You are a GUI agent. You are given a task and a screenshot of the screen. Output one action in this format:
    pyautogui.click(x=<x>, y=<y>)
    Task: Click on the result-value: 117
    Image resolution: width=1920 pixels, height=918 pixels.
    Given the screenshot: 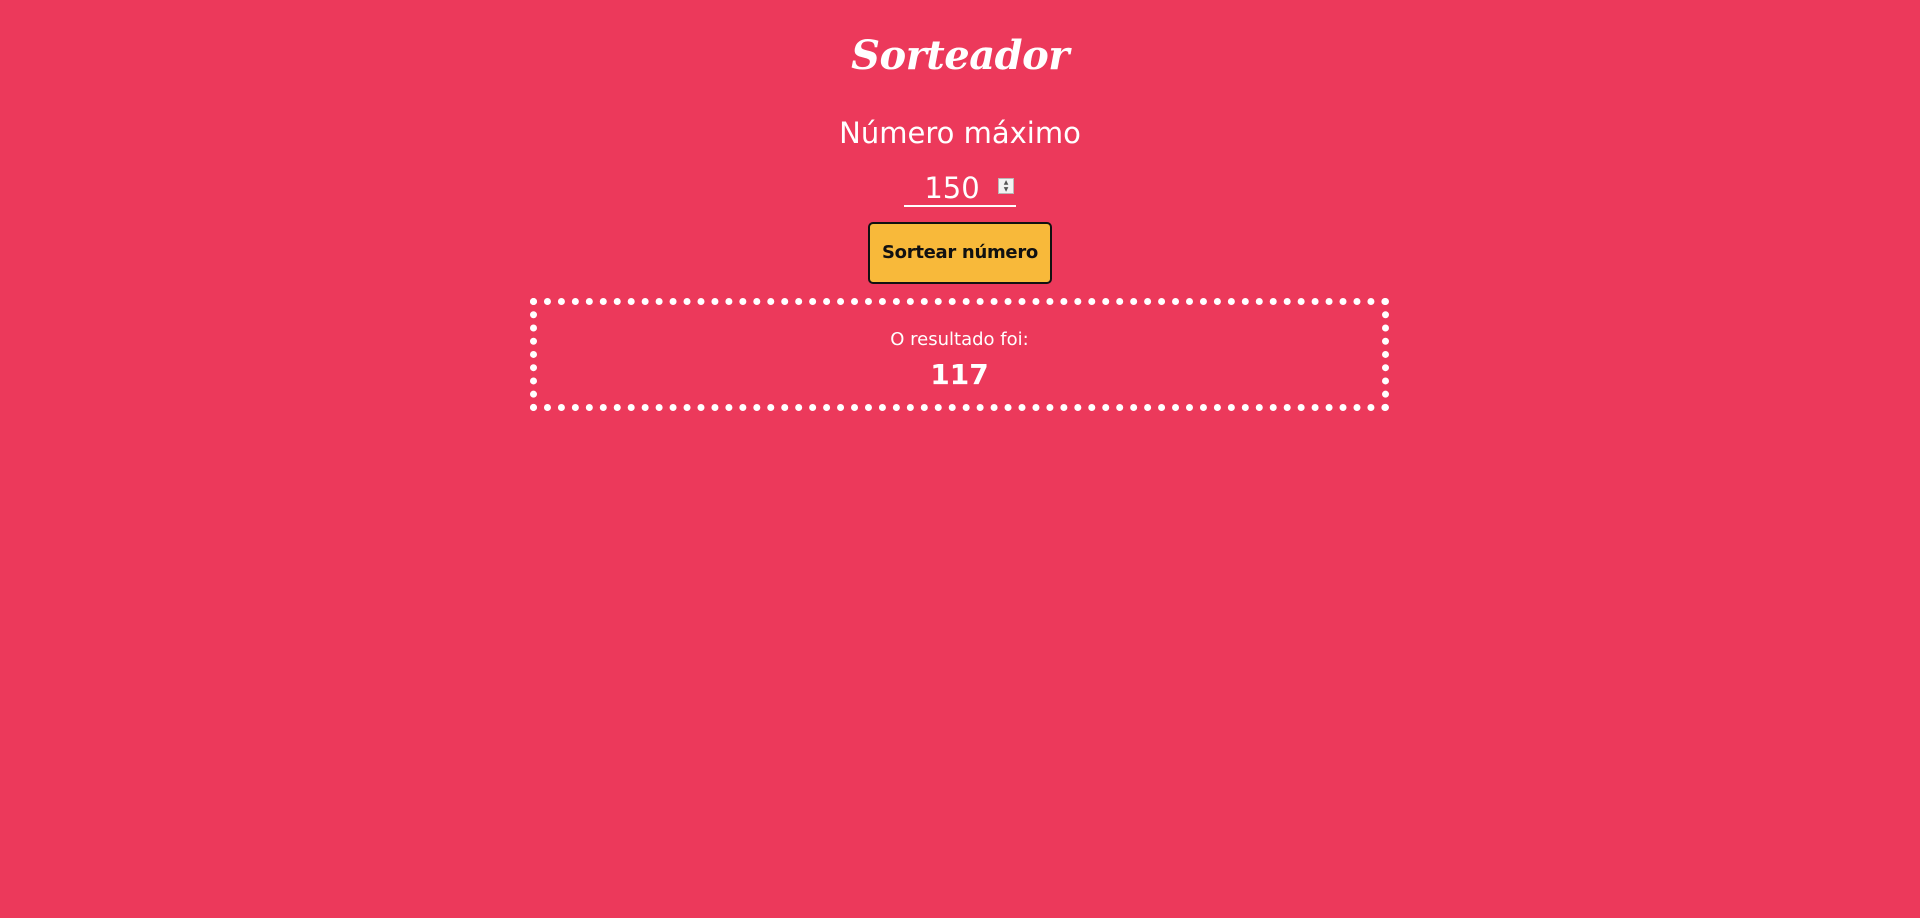 What is the action you would take?
    pyautogui.click(x=959, y=374)
    